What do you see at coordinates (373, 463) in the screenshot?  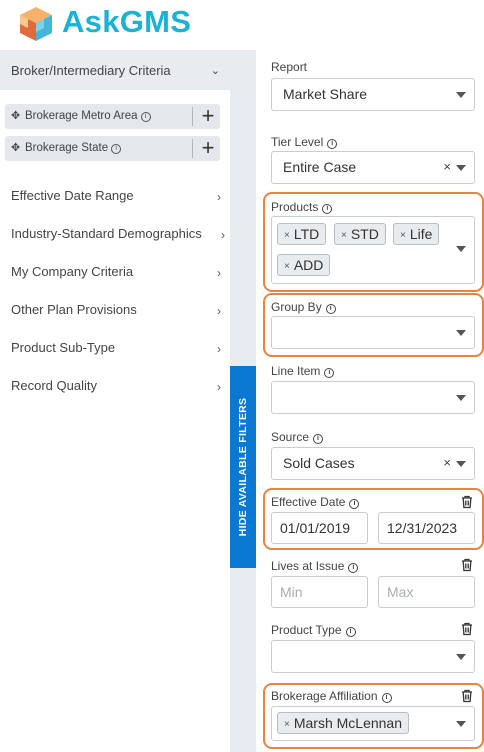 I see `source-select: Sold Cases ×` at bounding box center [373, 463].